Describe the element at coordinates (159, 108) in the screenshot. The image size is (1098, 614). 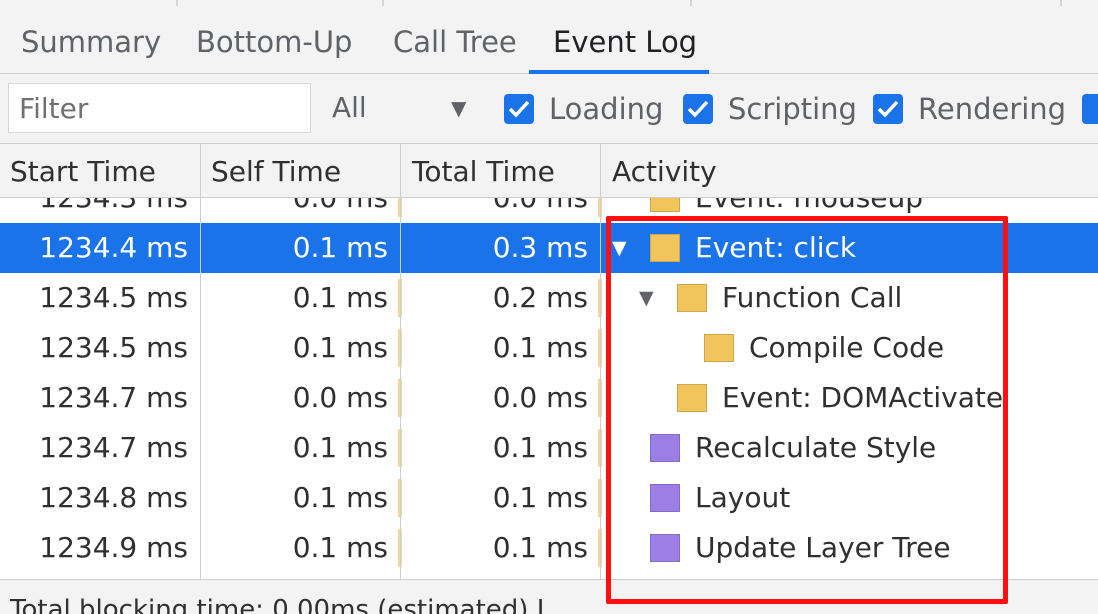
I see `filter-input` at that location.